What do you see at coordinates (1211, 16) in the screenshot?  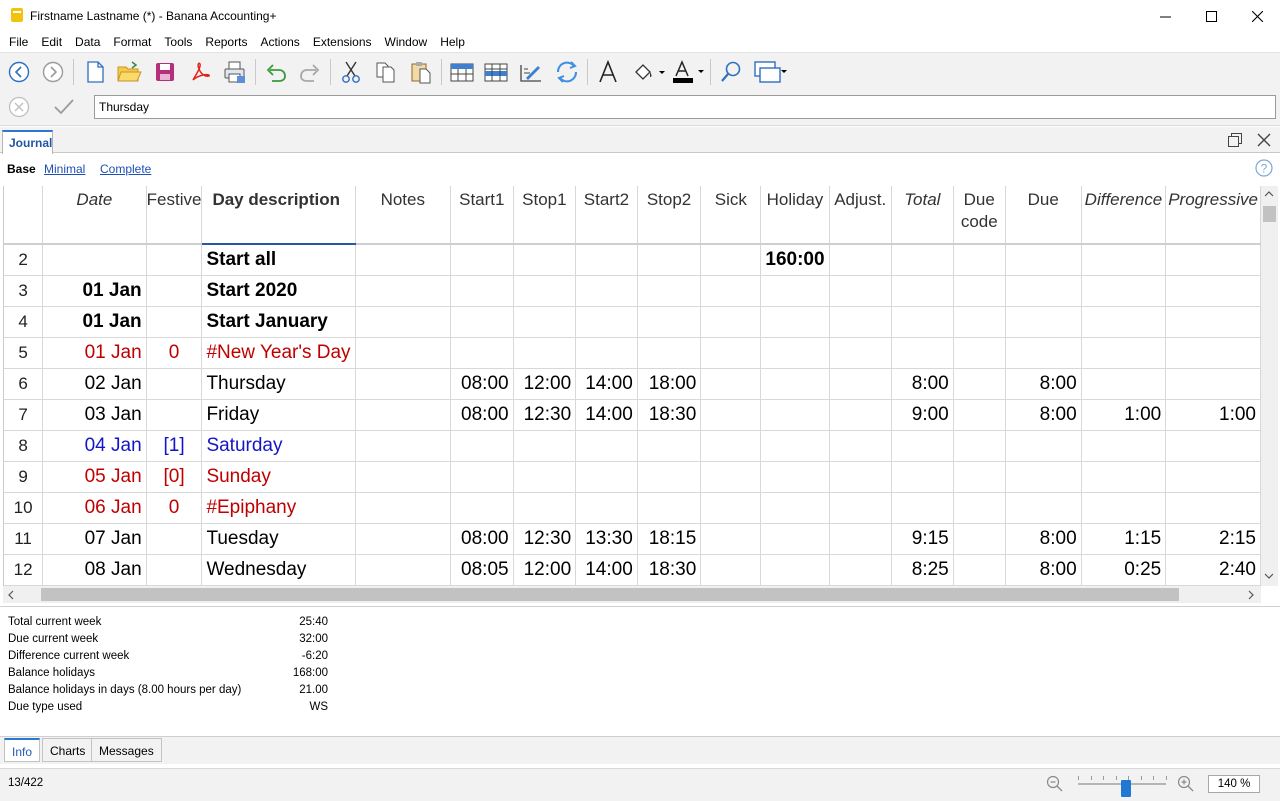 I see `maximize-button` at bounding box center [1211, 16].